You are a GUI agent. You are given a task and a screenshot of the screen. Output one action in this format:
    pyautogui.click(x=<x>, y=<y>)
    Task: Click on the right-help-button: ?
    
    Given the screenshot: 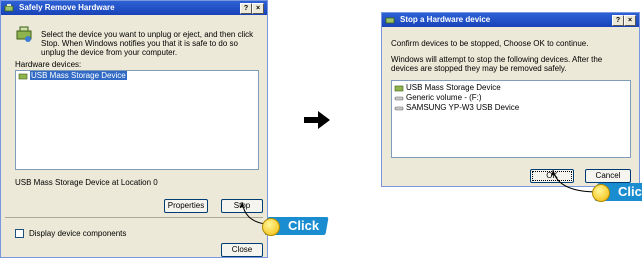 What is the action you would take?
    pyautogui.click(x=618, y=20)
    